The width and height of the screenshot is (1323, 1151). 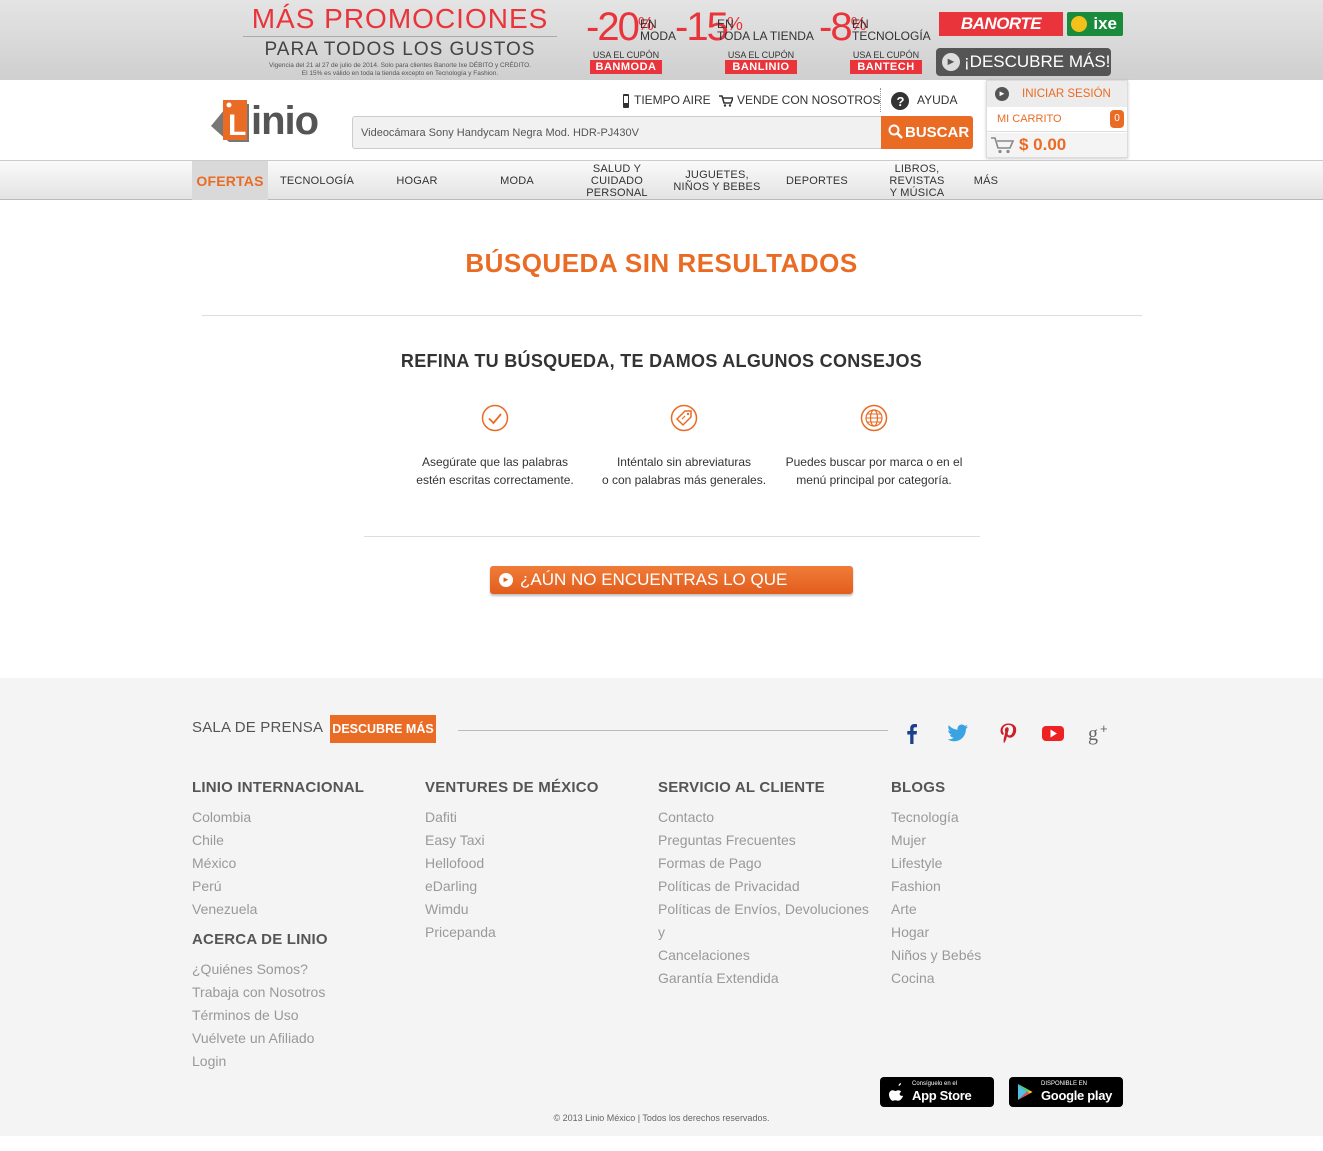 I want to click on footer-link: Niños y Bebés, so click(x=996, y=955).